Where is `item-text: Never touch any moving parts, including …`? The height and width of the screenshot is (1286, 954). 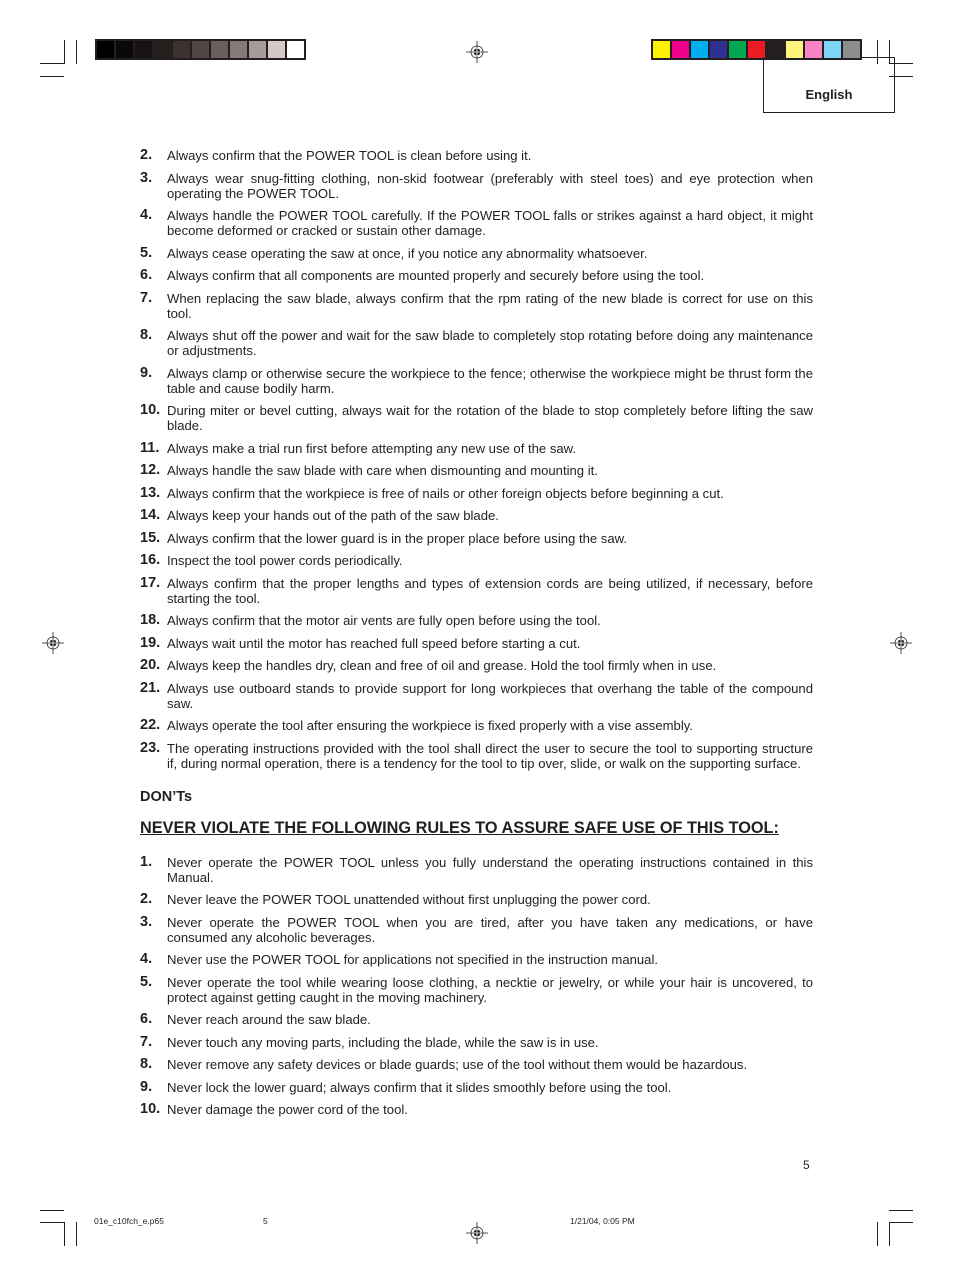
item-text: Never touch any moving parts, including … is located at coordinates (383, 1042).